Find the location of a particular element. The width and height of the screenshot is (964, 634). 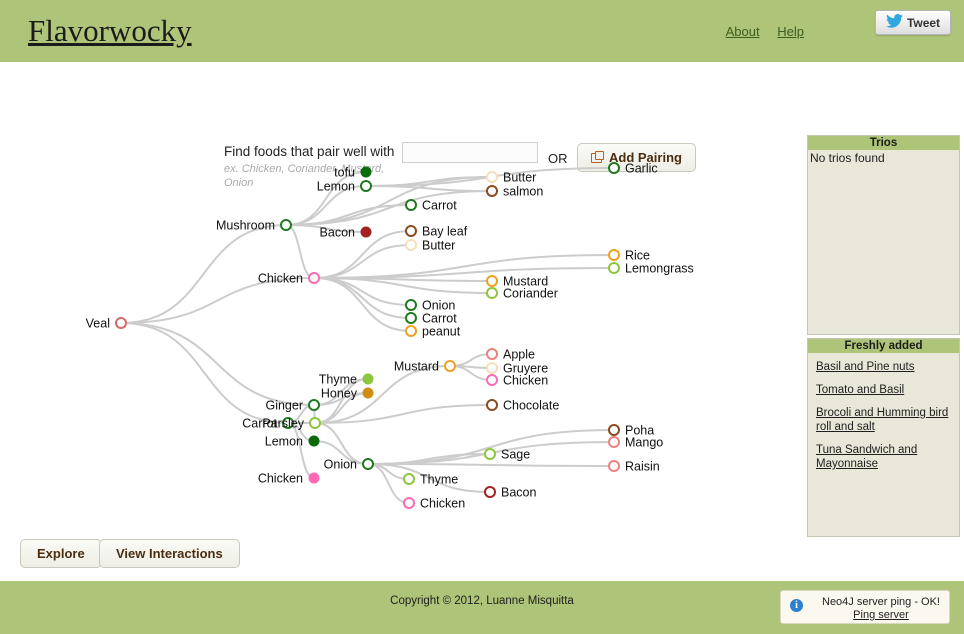

freshly-added-item: Basil and Pine nuts is located at coordinates (883, 367).